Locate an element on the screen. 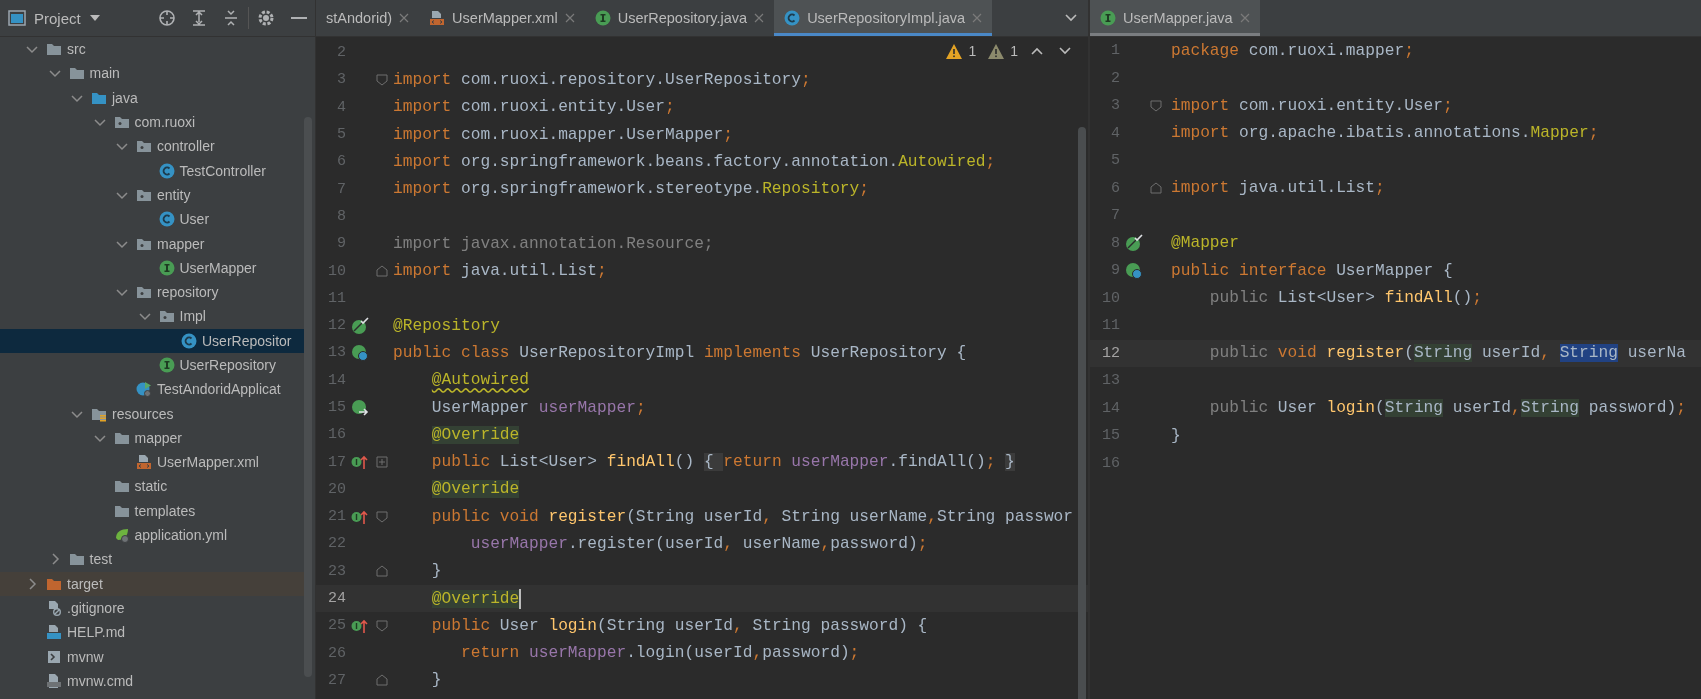  expand-all-icon is located at coordinates (199, 18).